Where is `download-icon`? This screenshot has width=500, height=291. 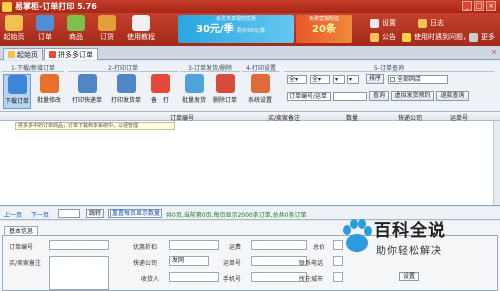 download-icon is located at coordinates (17, 84).